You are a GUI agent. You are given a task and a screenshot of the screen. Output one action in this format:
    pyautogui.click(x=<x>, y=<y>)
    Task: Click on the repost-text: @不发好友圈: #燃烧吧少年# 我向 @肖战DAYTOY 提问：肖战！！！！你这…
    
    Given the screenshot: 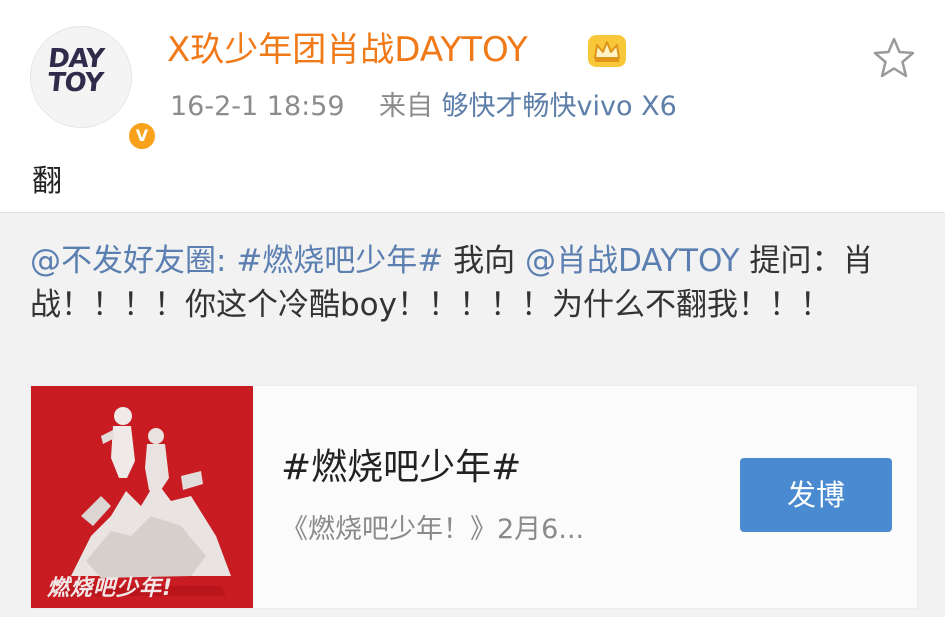 What is the action you would take?
    pyautogui.click(x=475, y=283)
    